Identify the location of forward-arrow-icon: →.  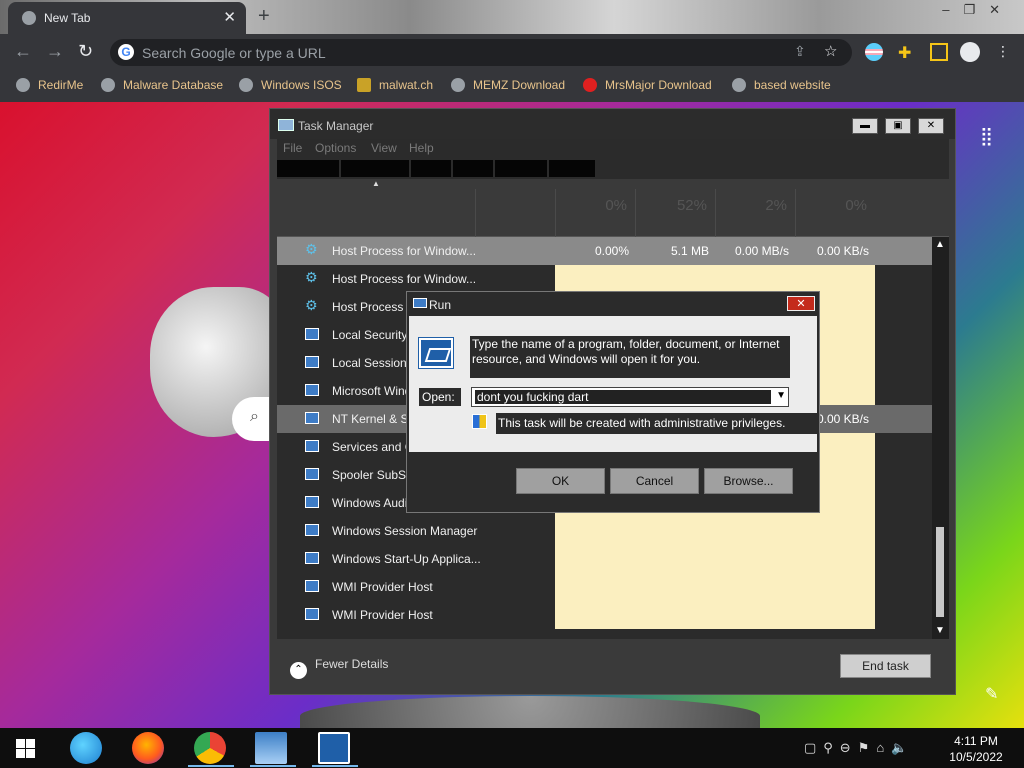
(55, 51).